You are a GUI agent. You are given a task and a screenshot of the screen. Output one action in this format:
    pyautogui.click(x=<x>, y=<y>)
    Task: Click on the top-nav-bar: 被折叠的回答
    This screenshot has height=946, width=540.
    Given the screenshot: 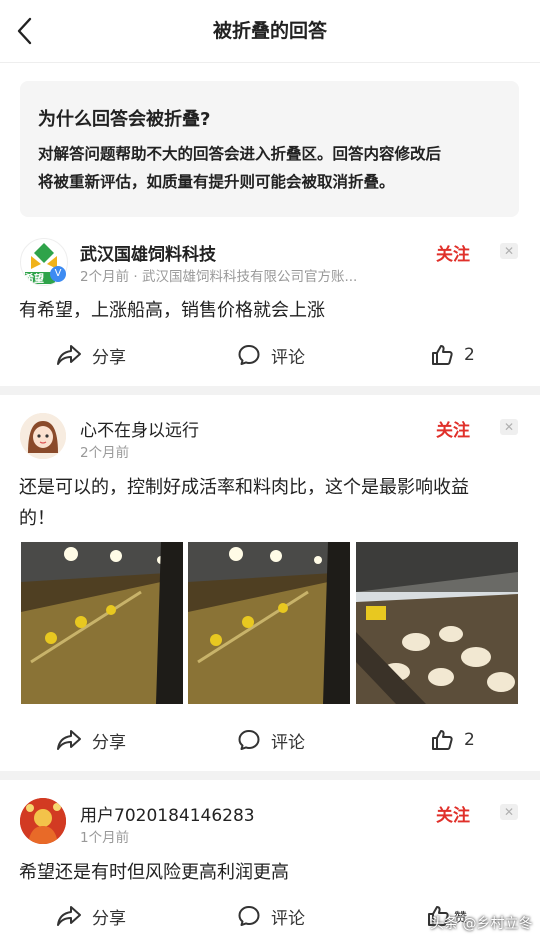 What is the action you would take?
    pyautogui.click(x=270, y=31)
    